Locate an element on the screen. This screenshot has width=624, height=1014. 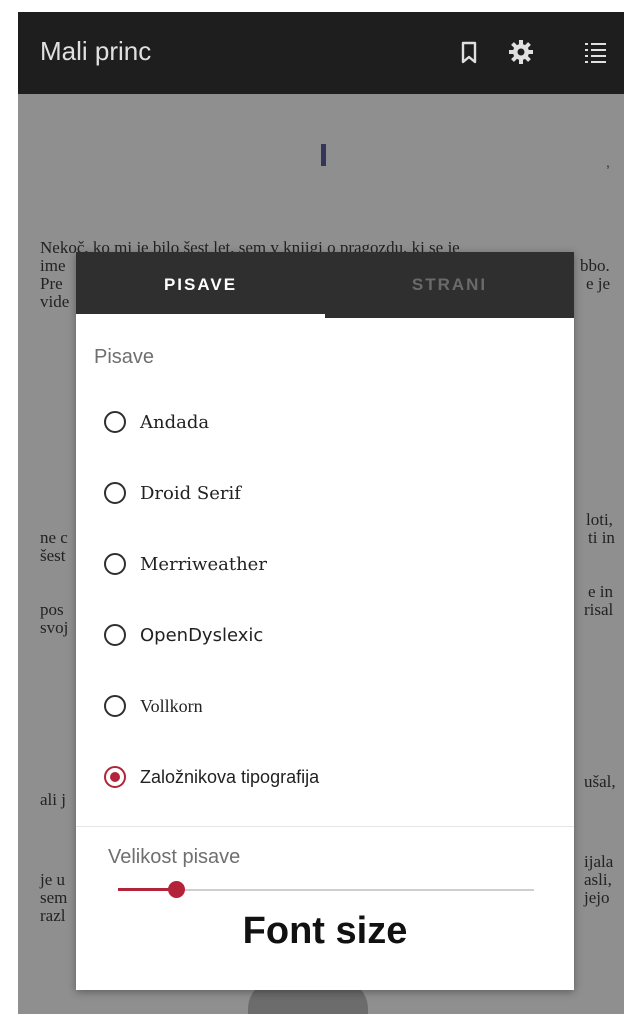
font-option-droid-serif: Droid Serif is located at coordinates (172, 493).